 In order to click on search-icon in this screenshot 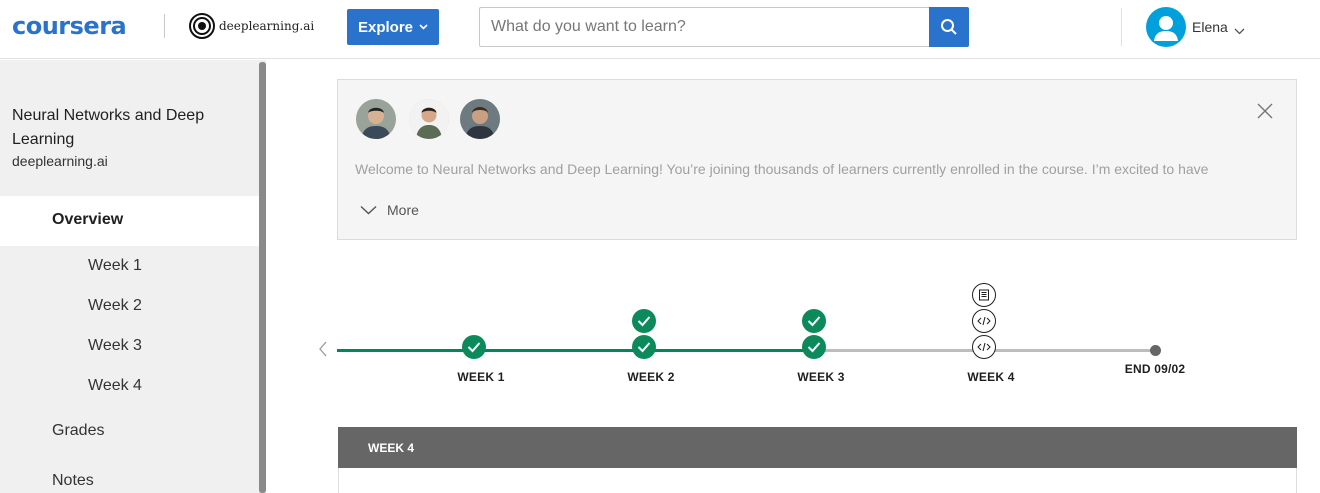, I will do `click(949, 27)`.